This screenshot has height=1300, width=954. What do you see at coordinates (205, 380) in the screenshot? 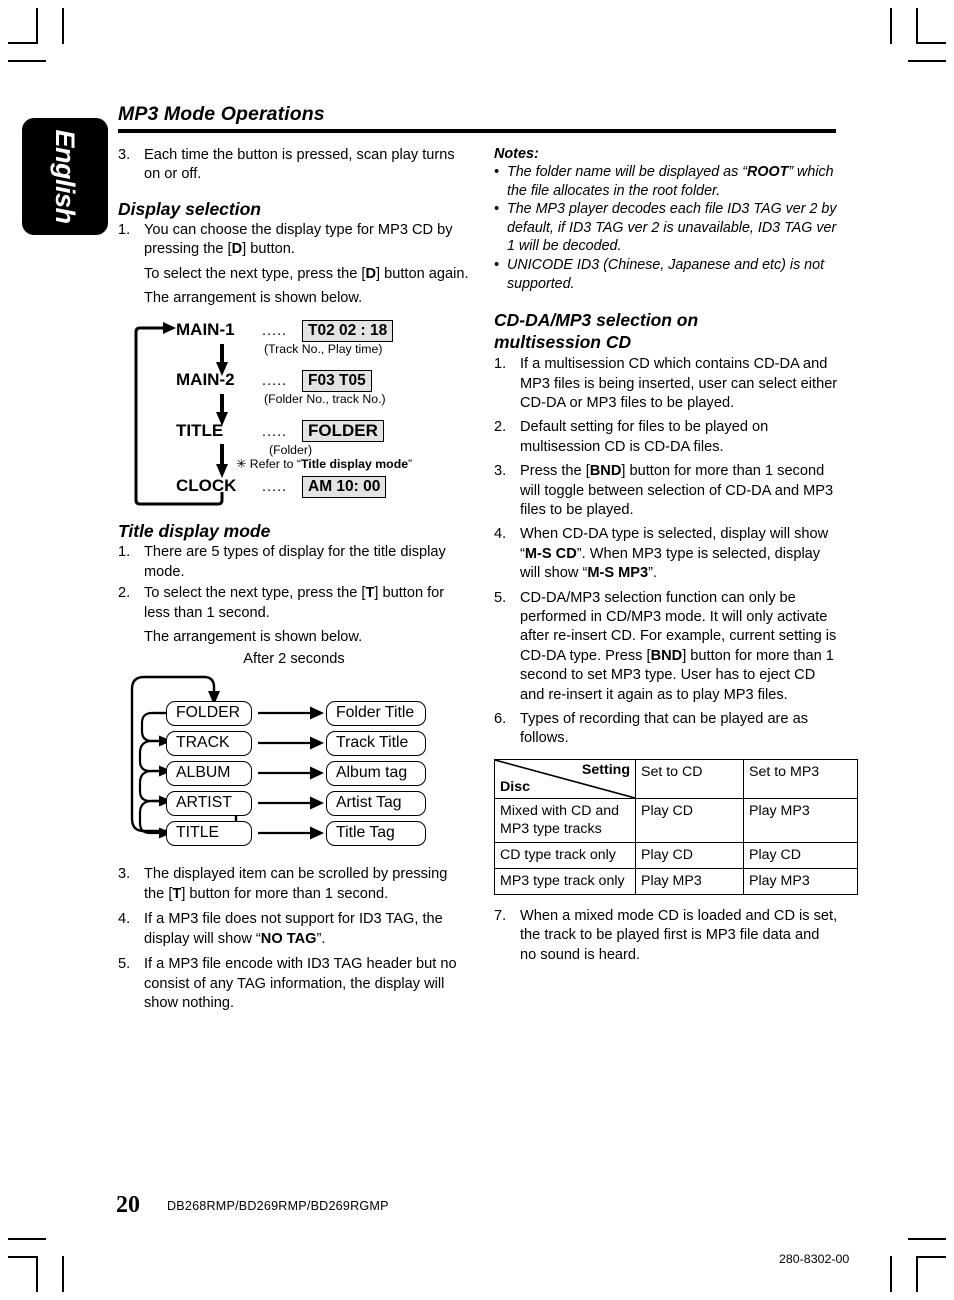
I see `flow-label: MAIN-2` at bounding box center [205, 380].